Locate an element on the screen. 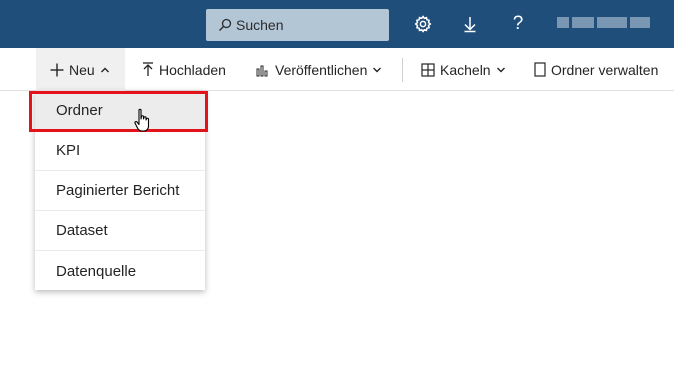 The height and width of the screenshot is (373, 674). upload-button: Hochladen is located at coordinates (184, 69).